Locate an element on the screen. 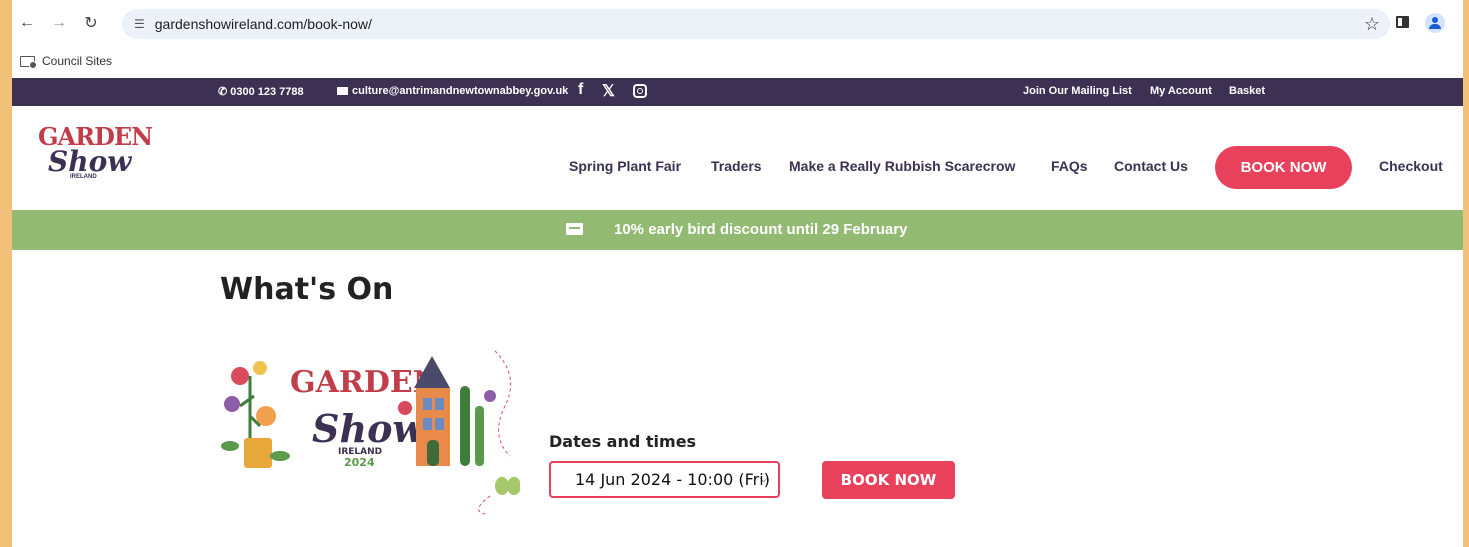 Image resolution: width=1469 pixels, height=547 pixels. page-frame-left is located at coordinates (6, 273).